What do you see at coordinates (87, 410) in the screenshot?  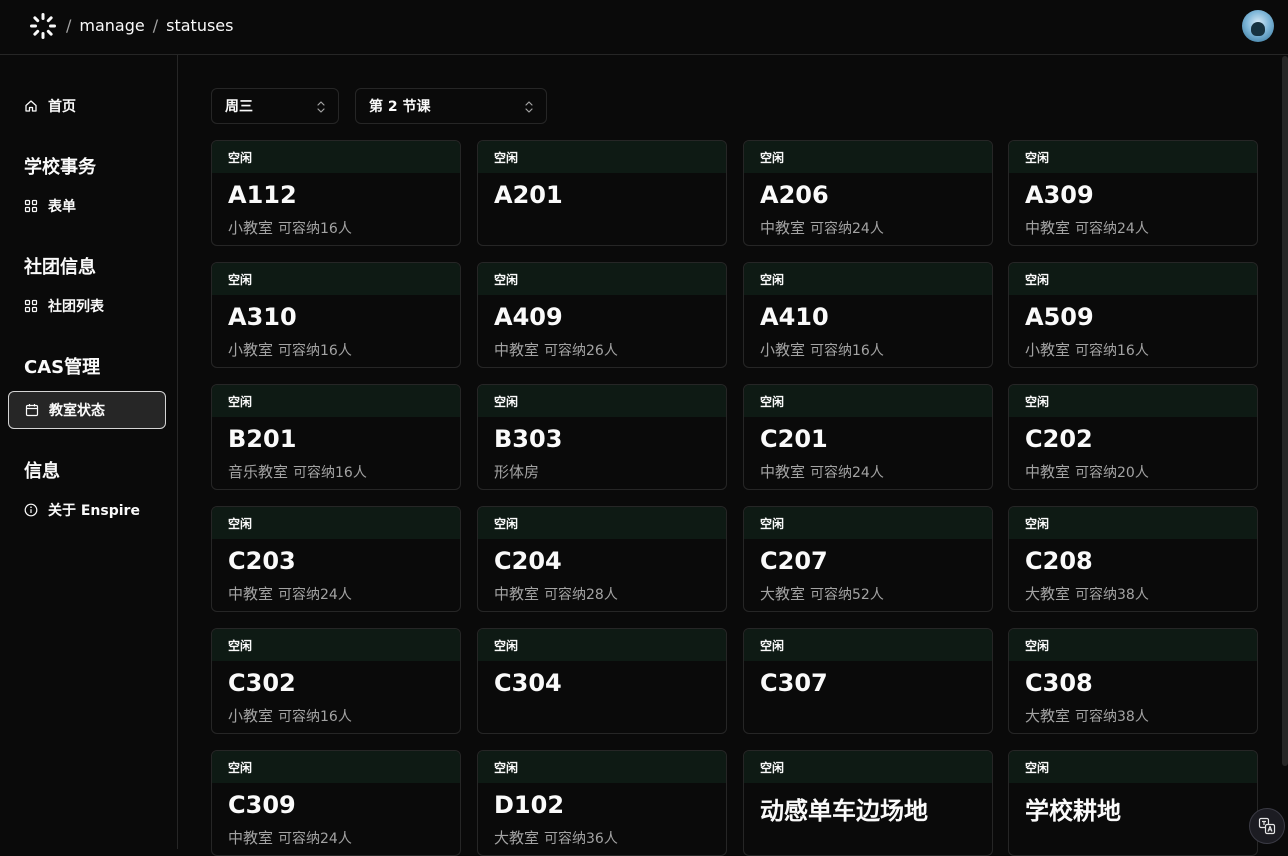 I see `sidebar-item-classroom-status: 教室状态` at bounding box center [87, 410].